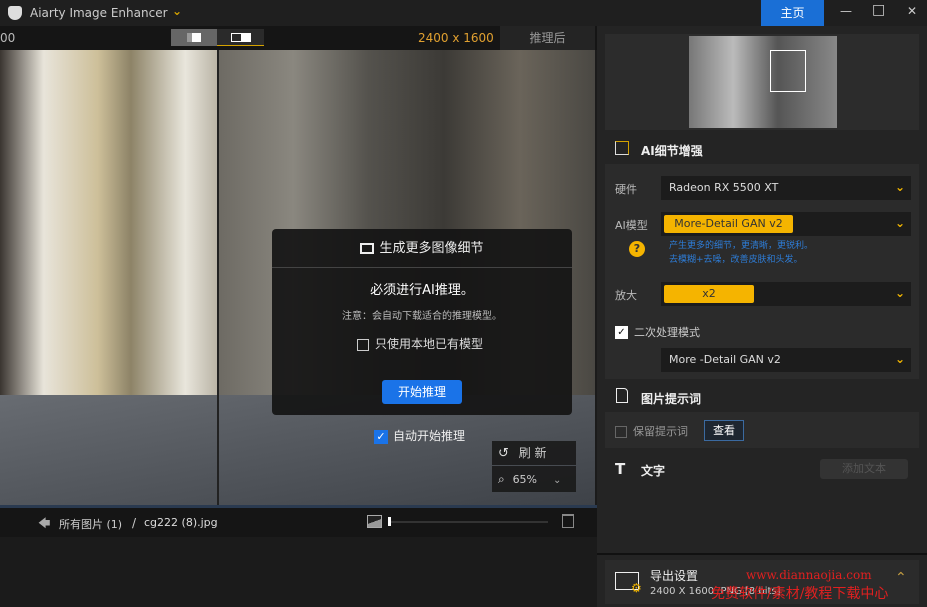  What do you see at coordinates (736, 260) in the screenshot?
I see `model-description-2: 去模糊+去噪，改善皮肤和头发。` at bounding box center [736, 260].